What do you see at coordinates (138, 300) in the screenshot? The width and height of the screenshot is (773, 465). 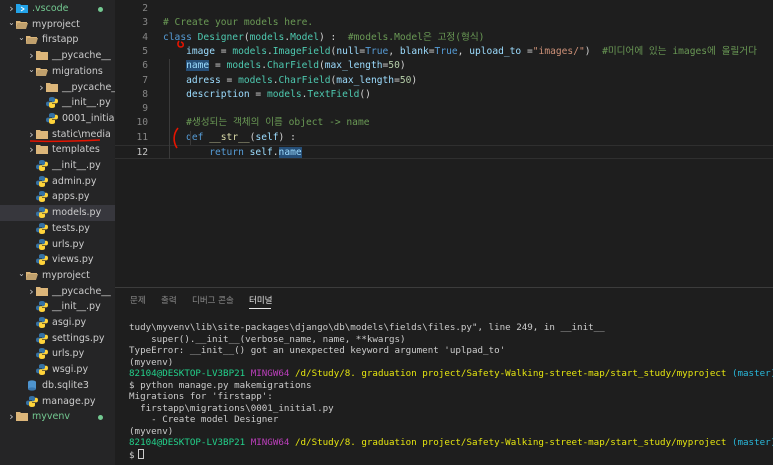 I see `panel-tab-0: 문제` at bounding box center [138, 300].